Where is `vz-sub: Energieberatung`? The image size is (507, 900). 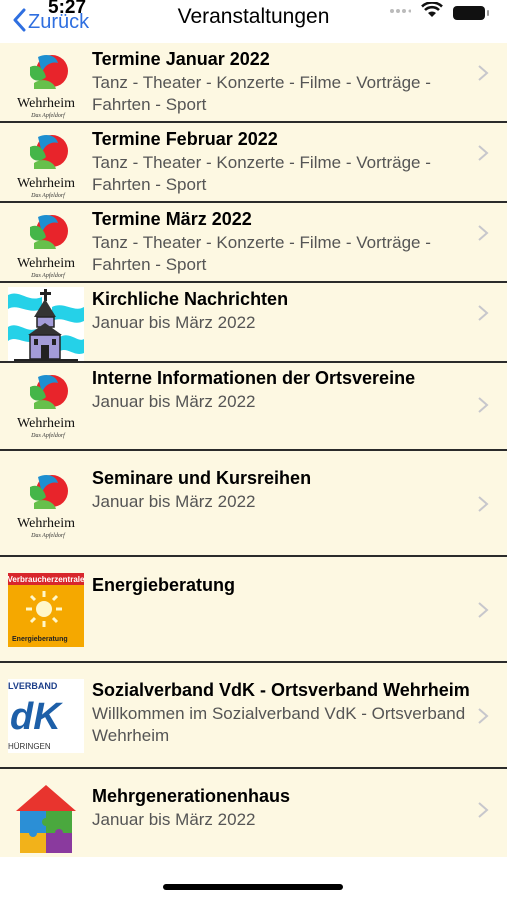
vz-sub: Energieberatung is located at coordinates (40, 639).